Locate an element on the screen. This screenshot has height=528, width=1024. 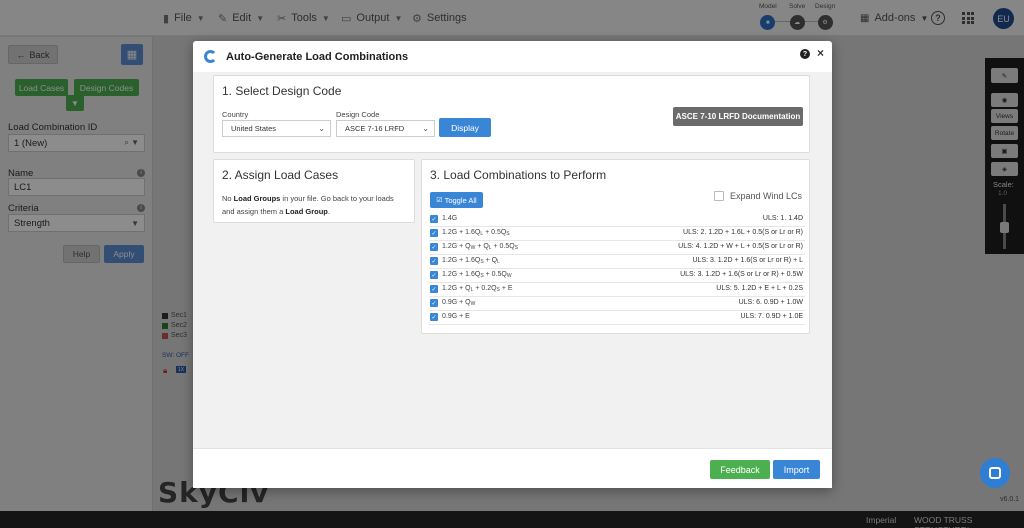
combination-formula: 0.9G + QW is located at coordinates (459, 303).